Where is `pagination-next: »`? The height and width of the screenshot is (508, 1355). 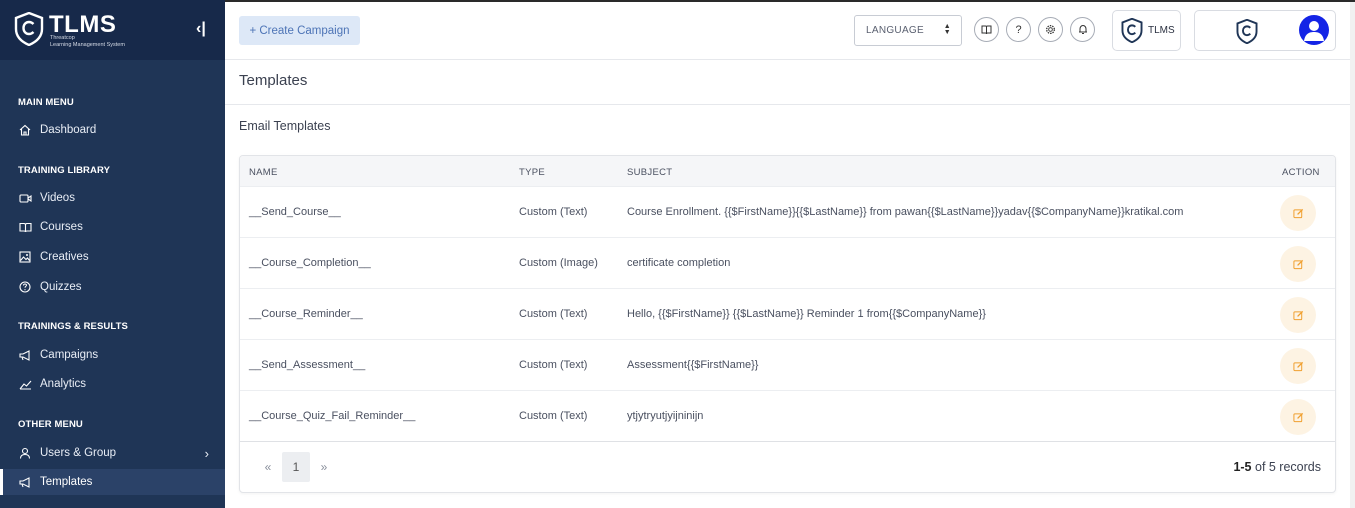 pagination-next: » is located at coordinates (324, 467).